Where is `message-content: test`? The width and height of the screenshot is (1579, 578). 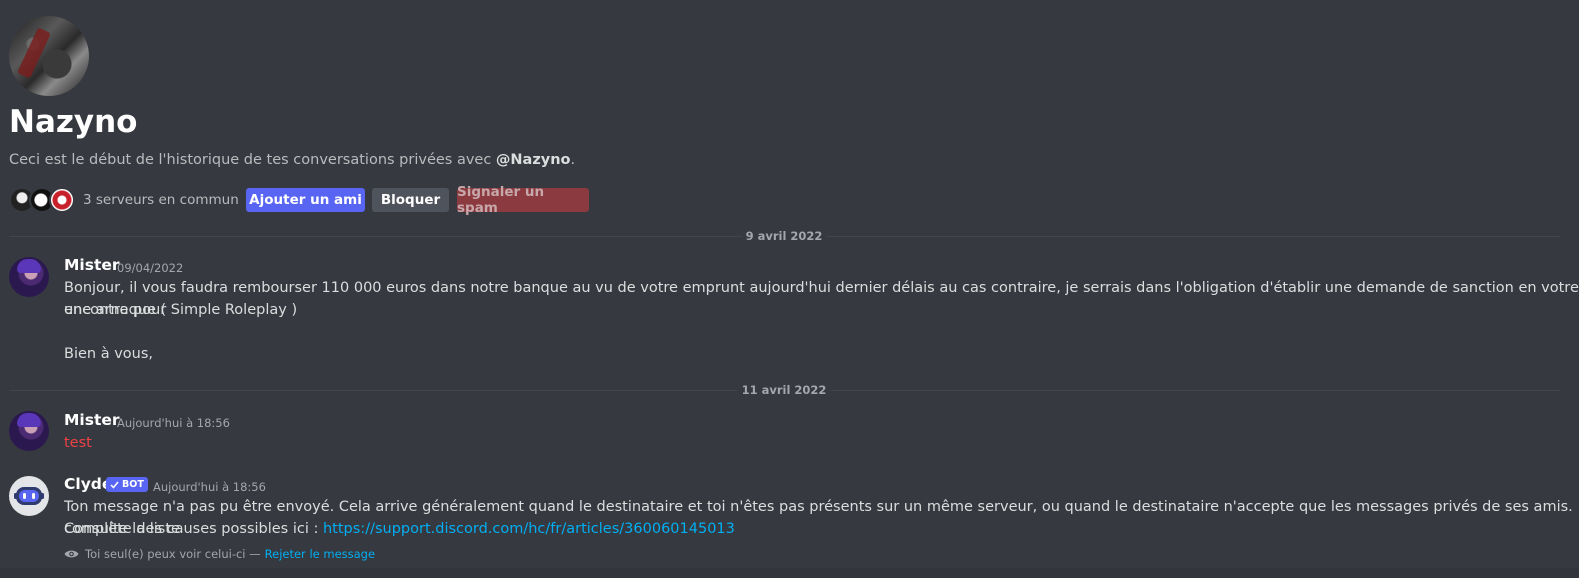
message-content: test is located at coordinates (78, 443).